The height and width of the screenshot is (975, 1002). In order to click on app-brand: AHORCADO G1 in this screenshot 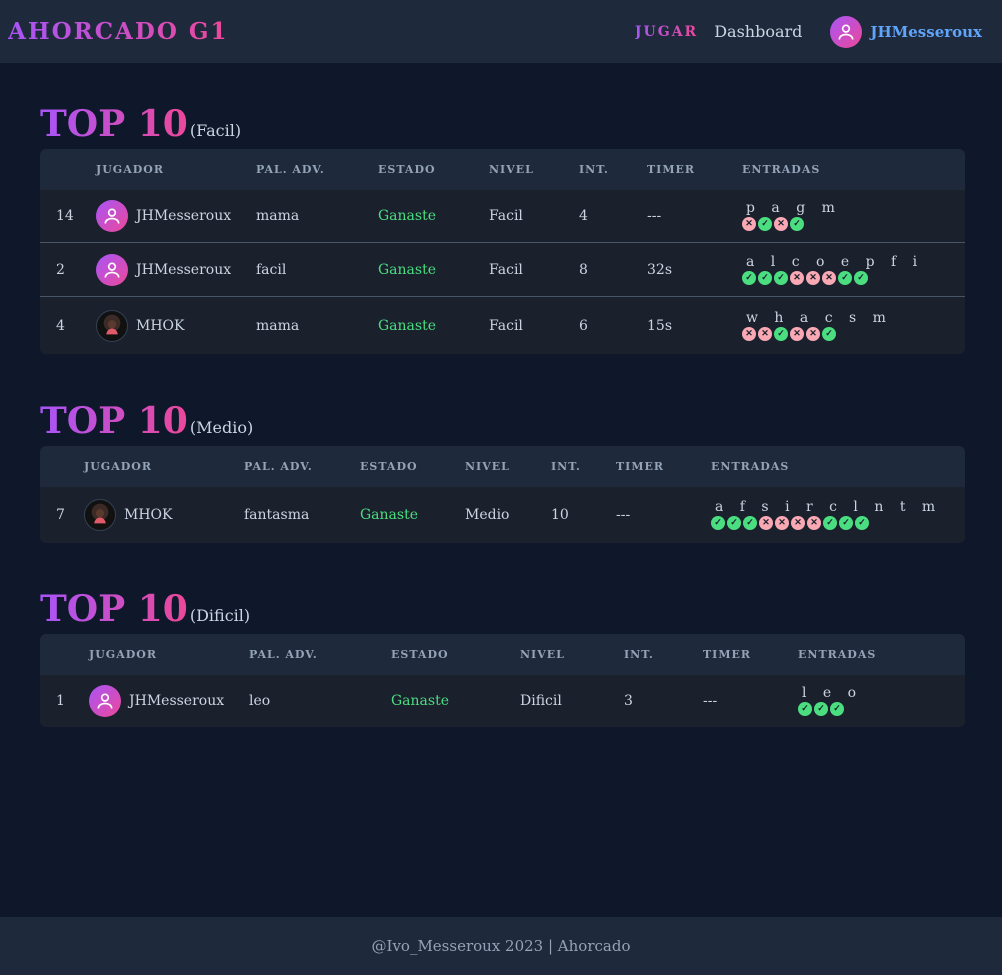, I will do `click(118, 31)`.